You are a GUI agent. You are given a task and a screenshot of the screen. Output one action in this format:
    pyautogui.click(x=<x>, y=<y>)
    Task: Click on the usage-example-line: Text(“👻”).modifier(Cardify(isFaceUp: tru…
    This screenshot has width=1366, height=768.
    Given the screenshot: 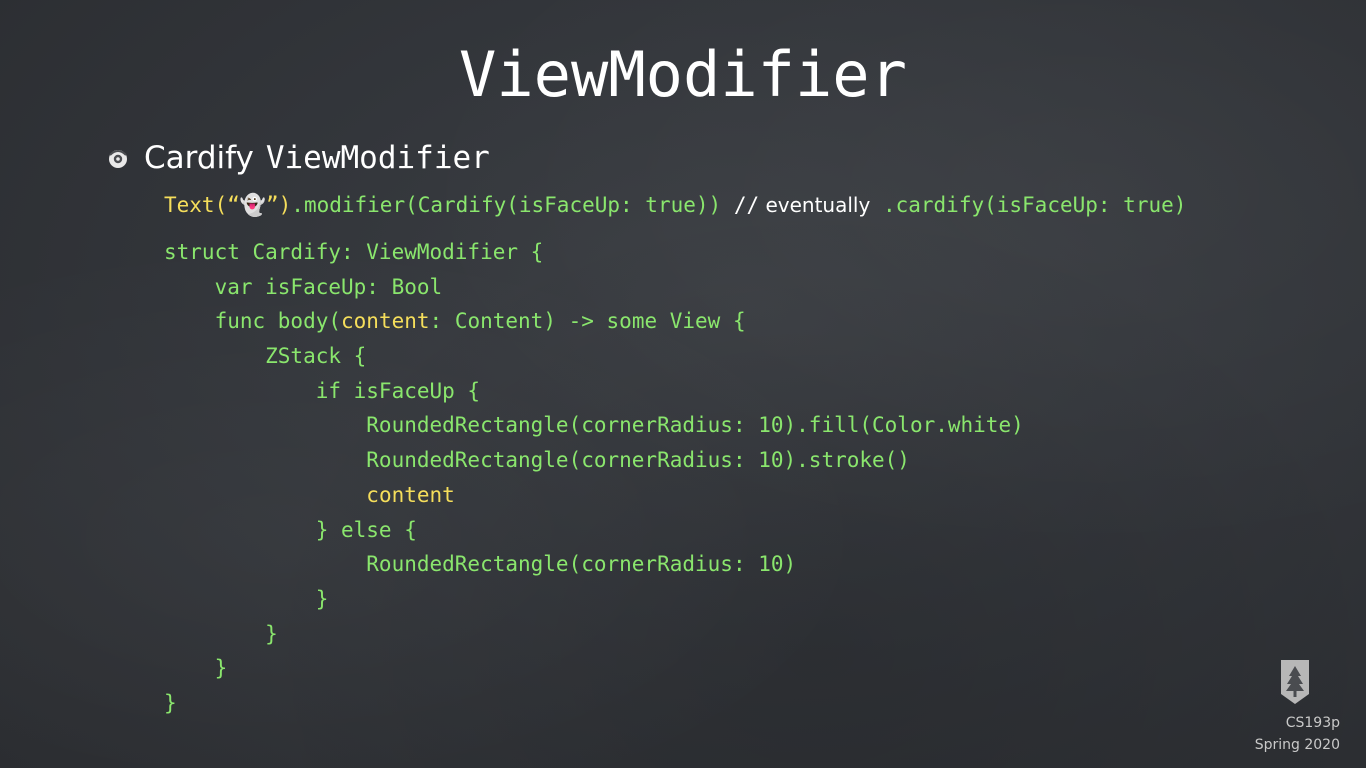 What is the action you would take?
    pyautogui.click(x=675, y=205)
    